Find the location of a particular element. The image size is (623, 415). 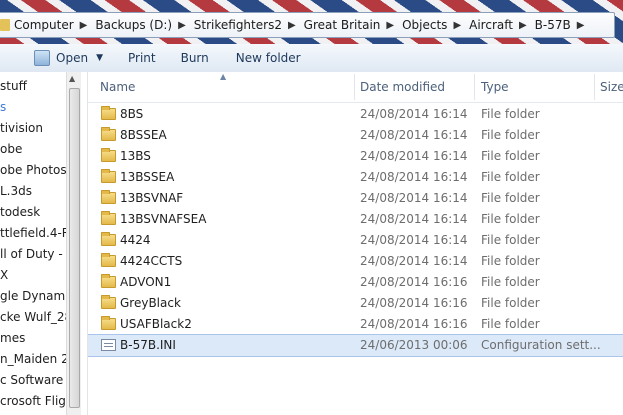

breadcrumb-aircraft: Aircraft ▶ is located at coordinates (498, 25).